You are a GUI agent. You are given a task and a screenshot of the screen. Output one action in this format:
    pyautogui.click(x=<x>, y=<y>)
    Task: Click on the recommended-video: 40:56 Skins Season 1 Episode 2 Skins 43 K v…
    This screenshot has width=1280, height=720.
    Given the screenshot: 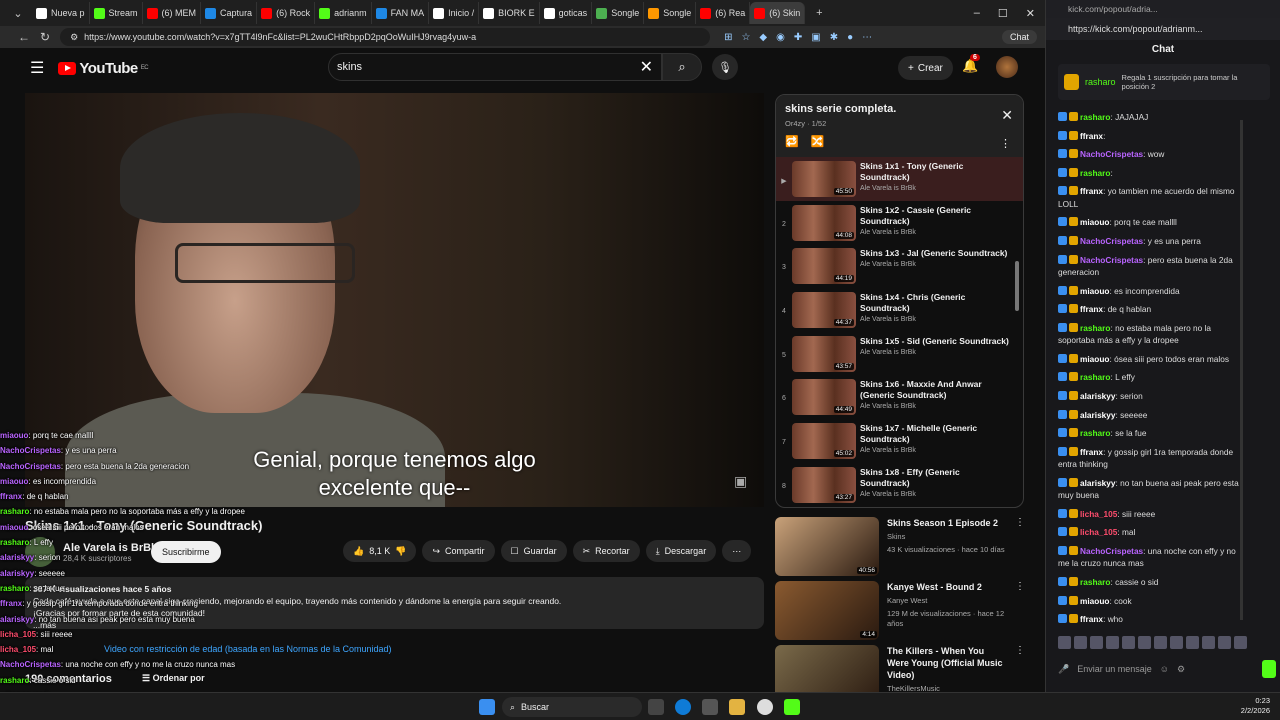 What is the action you would take?
    pyautogui.click(x=902, y=549)
    